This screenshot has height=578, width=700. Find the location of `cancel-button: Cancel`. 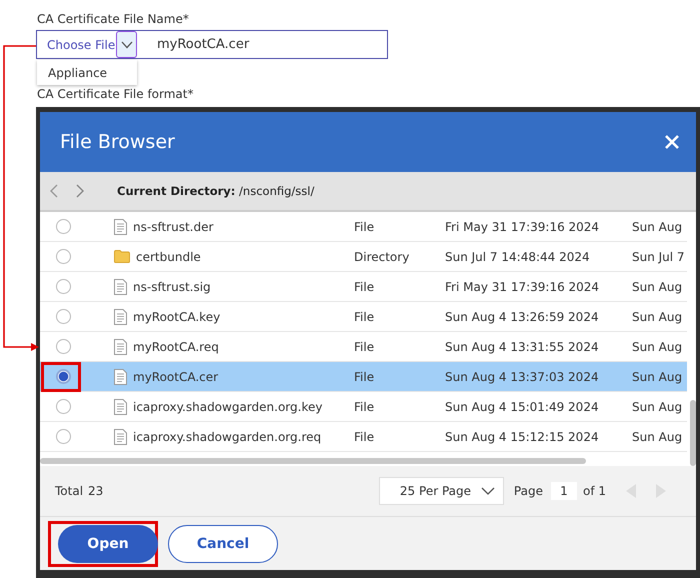

cancel-button: Cancel is located at coordinates (223, 543).